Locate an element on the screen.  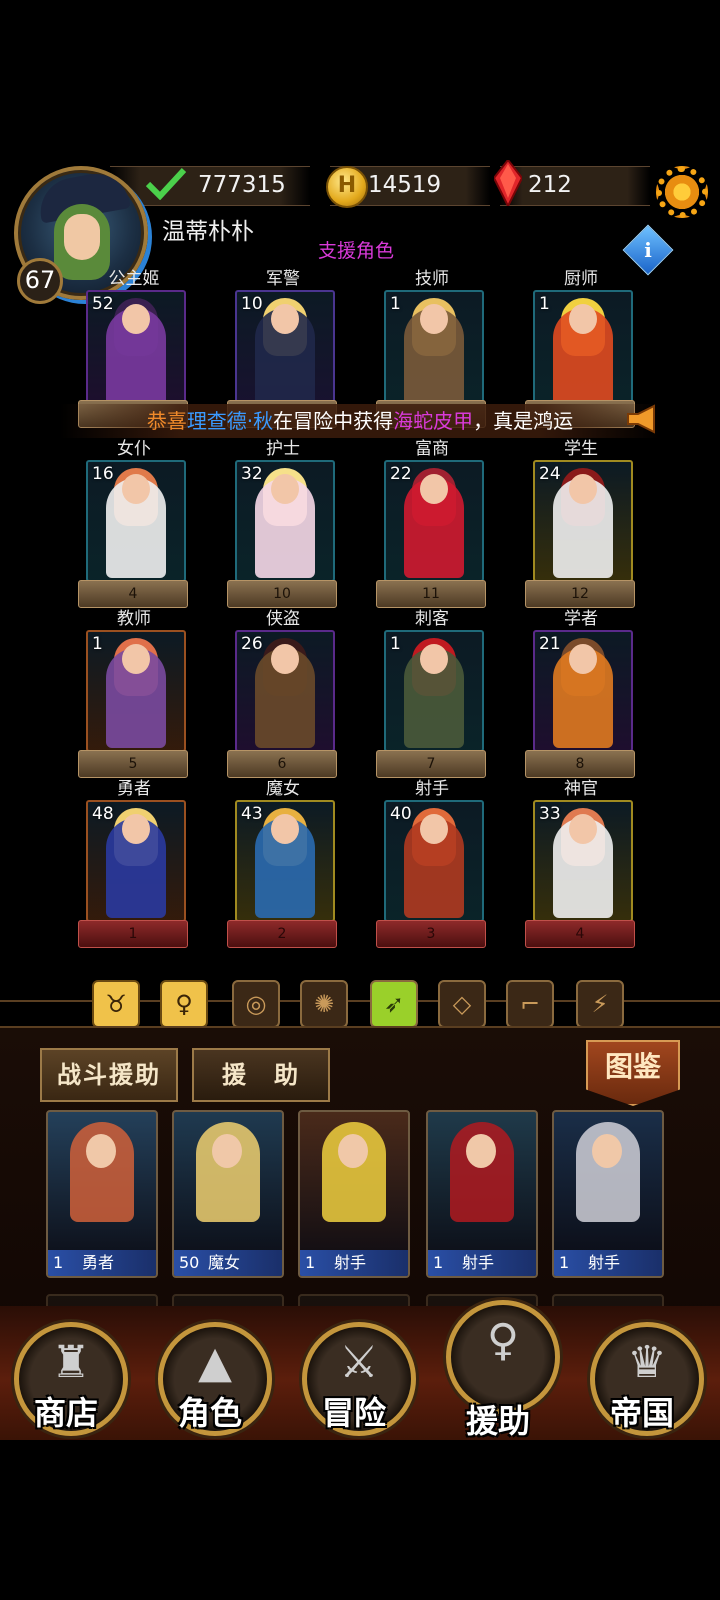
marquee-player: 理查德·秋 is located at coordinates (230, 421).